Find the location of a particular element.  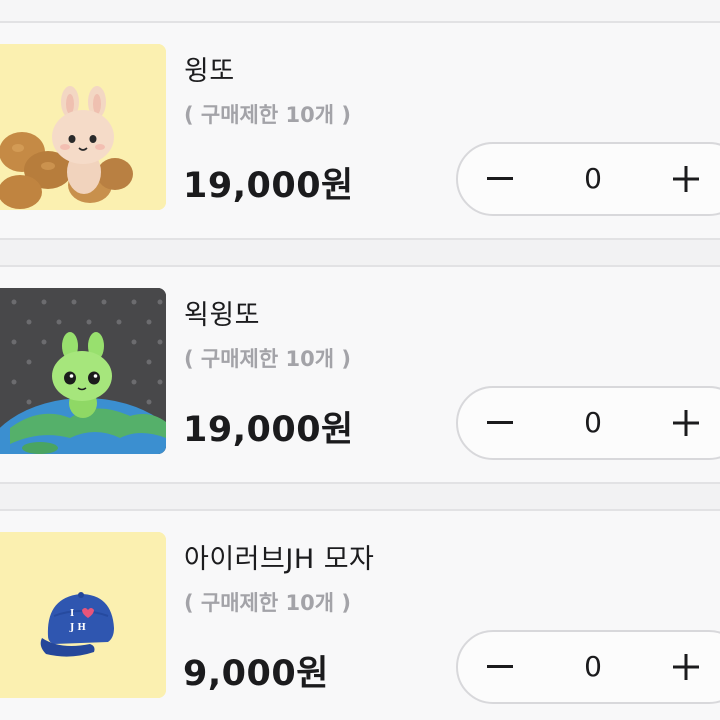

product-price: 9,000원 is located at coordinates (256, 674).